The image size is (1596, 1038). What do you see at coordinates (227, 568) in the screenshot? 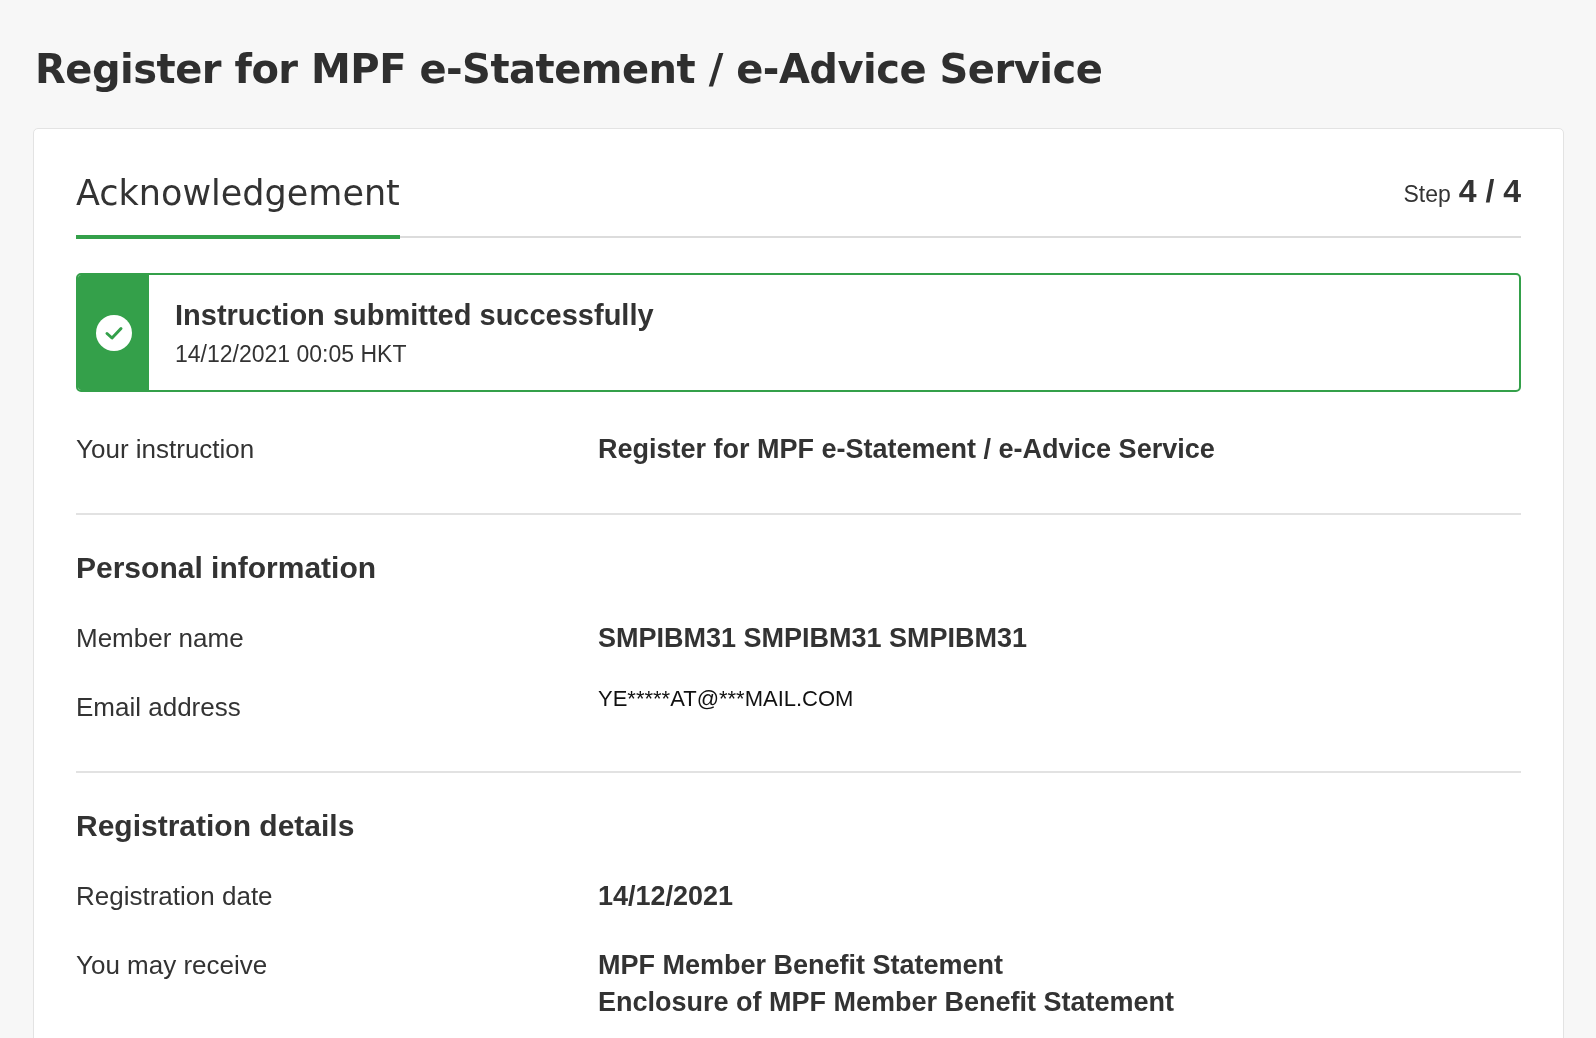
I see `section-heading: Personal information` at bounding box center [227, 568].